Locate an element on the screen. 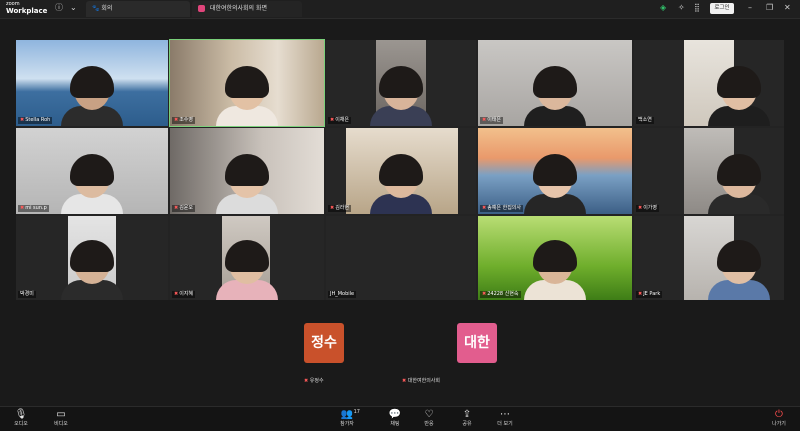 This screenshot has height=431, width=800. video-tile: ✖김윤오 is located at coordinates (247, 171).